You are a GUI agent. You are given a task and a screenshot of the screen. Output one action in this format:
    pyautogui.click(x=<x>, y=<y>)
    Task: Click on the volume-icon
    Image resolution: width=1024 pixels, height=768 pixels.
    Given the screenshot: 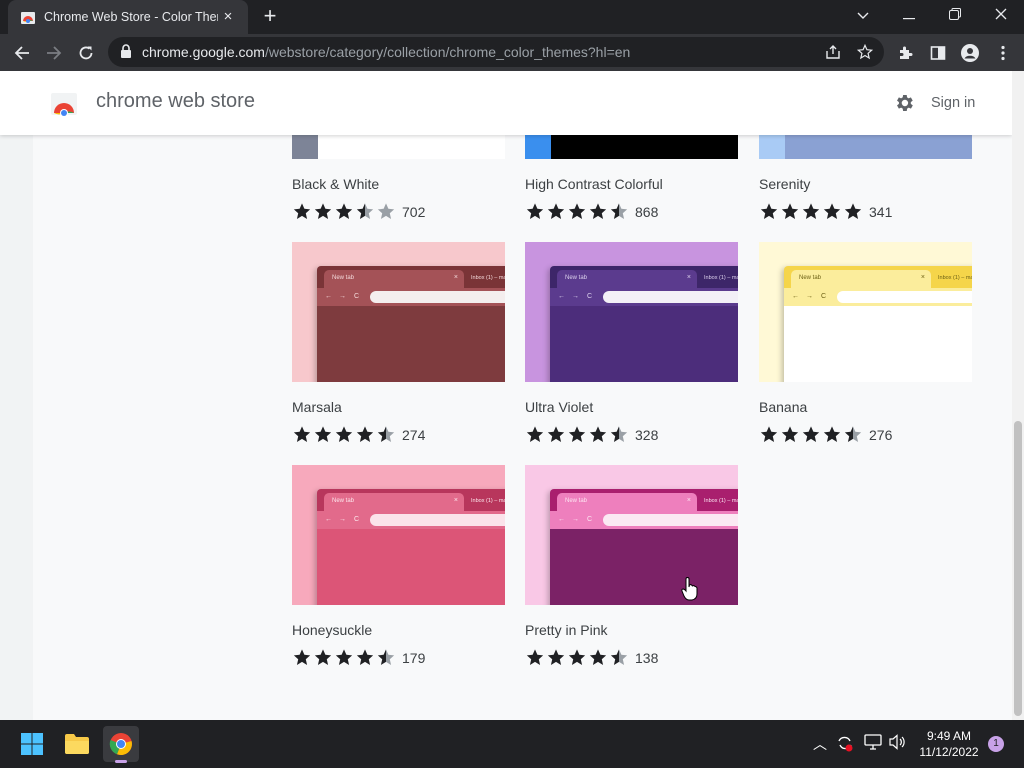 What is the action you would take?
    pyautogui.click(x=897, y=742)
    